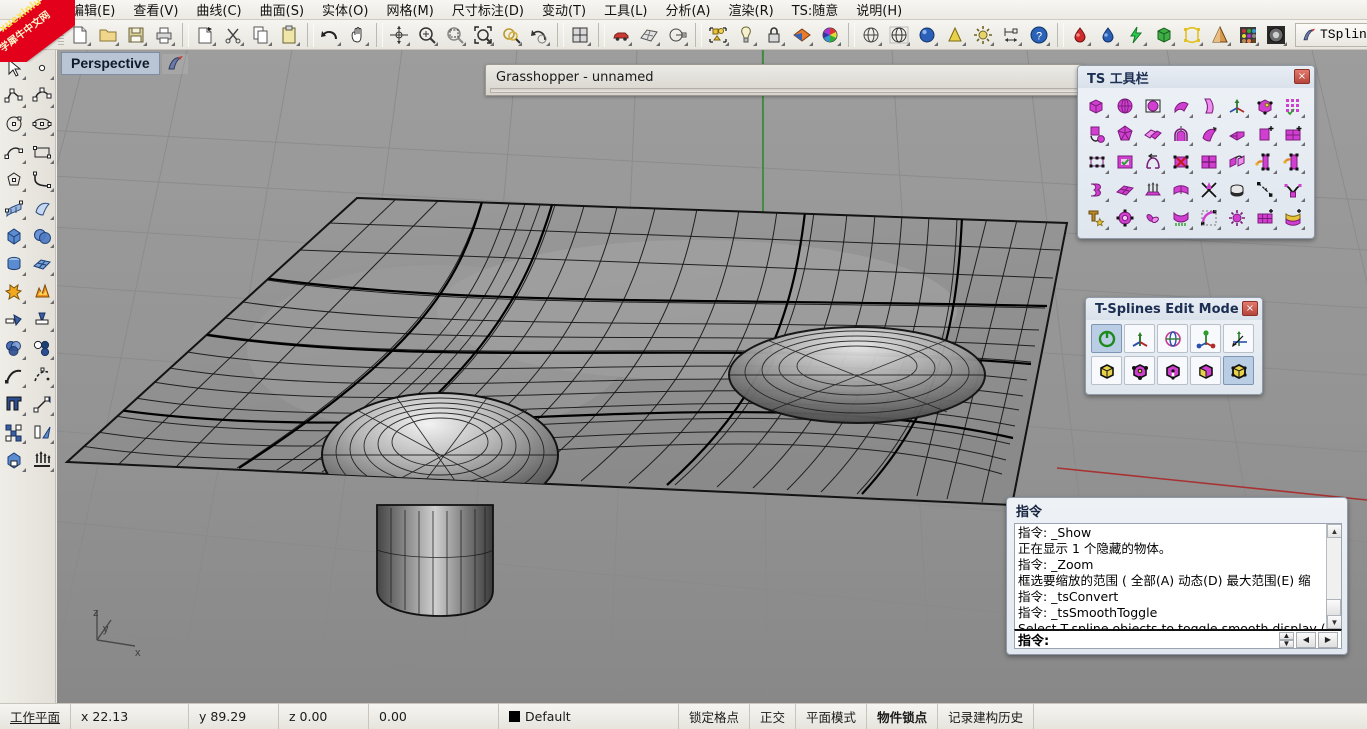  Describe the element at coordinates (649, 35) in the screenshot. I see `mesh-grid-icon` at that location.